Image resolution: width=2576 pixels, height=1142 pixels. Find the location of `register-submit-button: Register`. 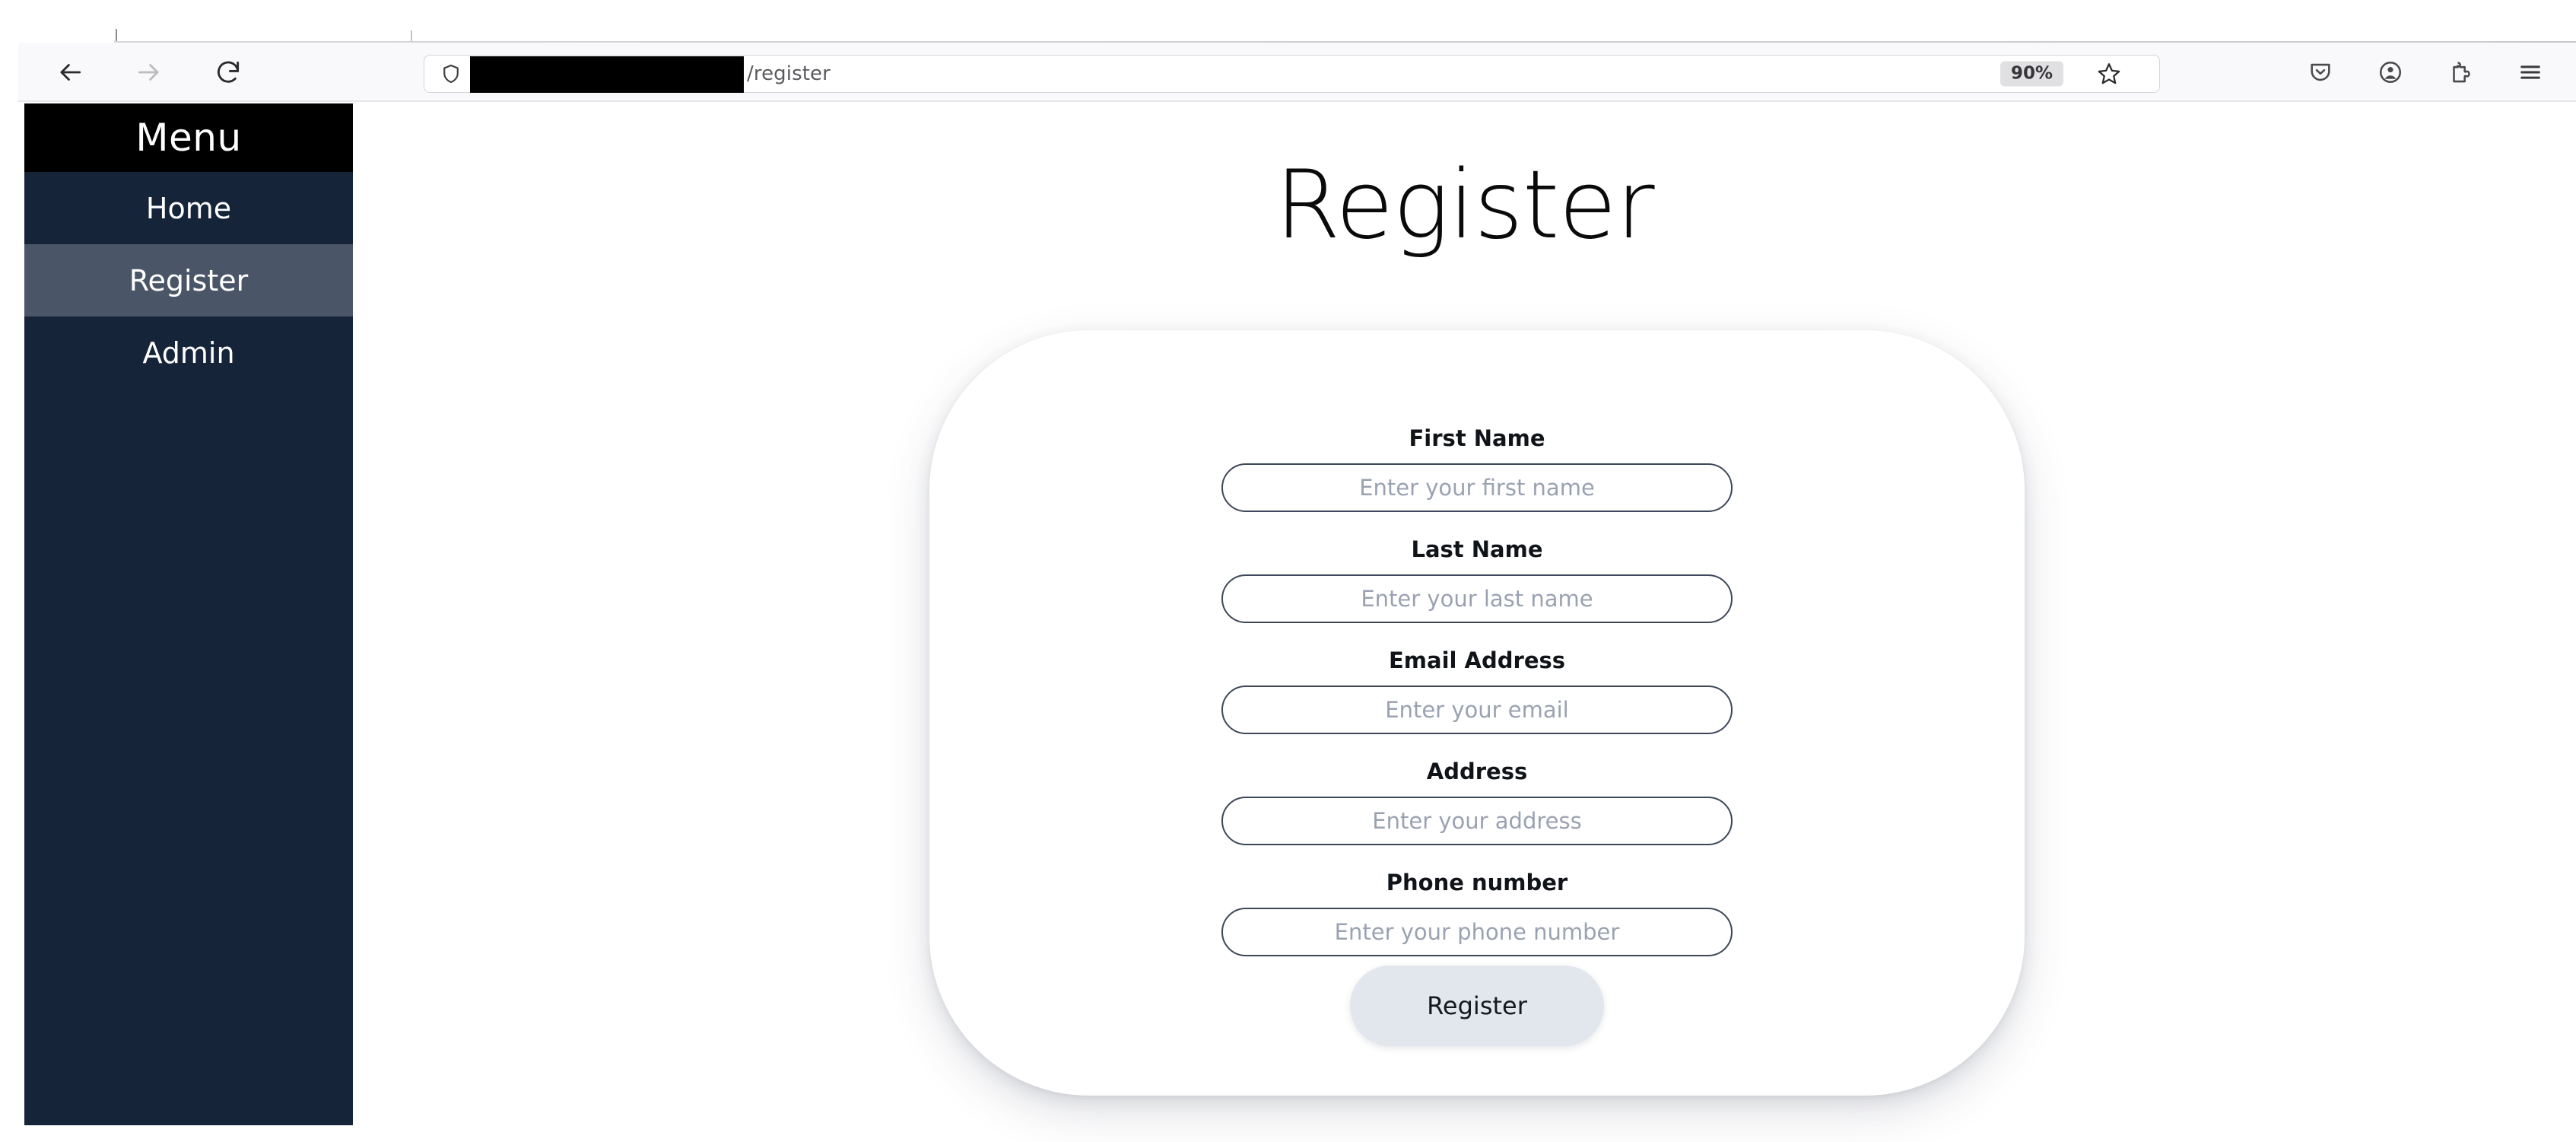

register-submit-button: Register is located at coordinates (1477, 1005).